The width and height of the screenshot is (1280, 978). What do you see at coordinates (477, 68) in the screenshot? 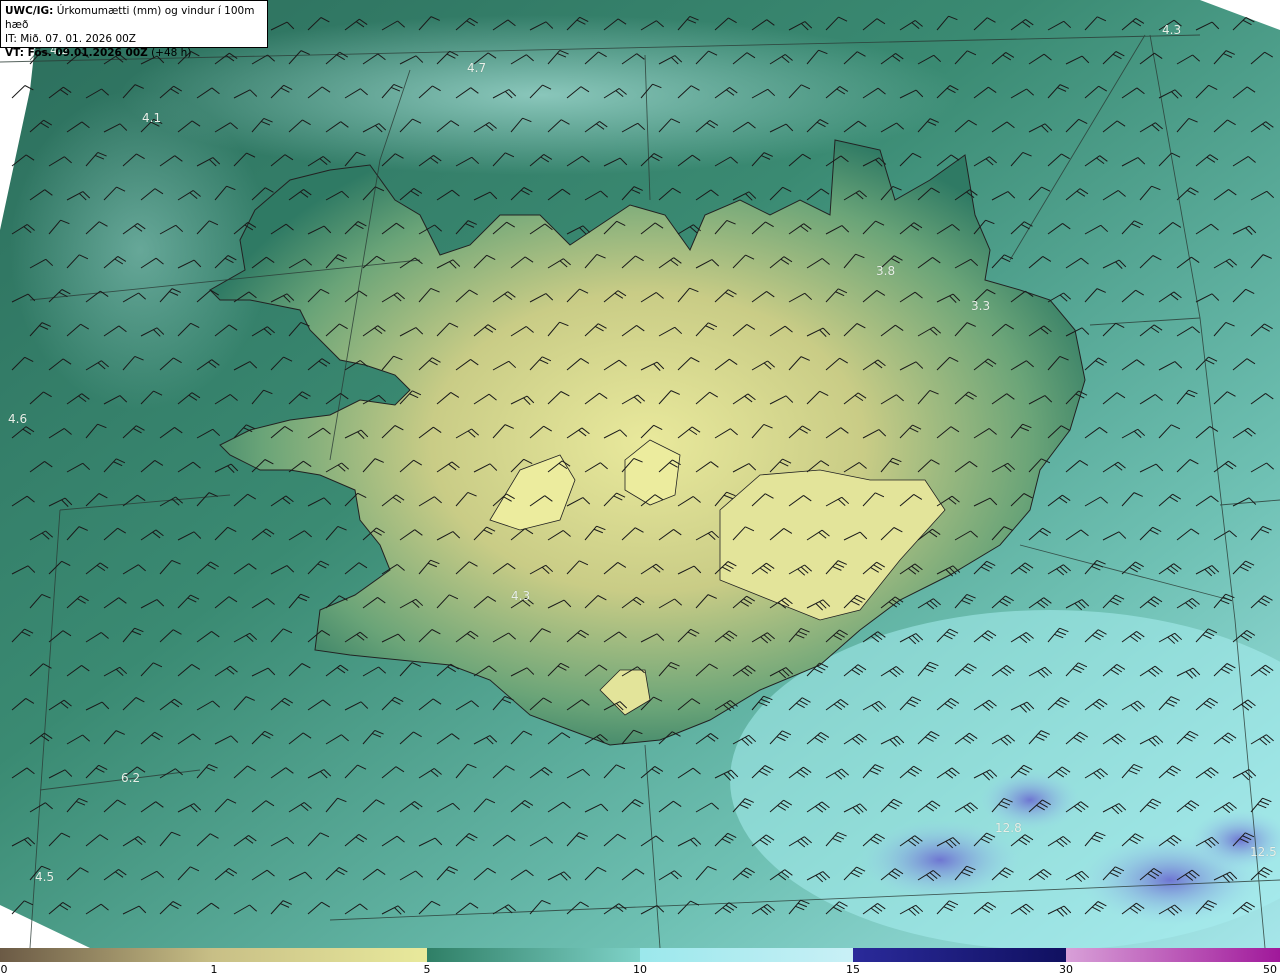
I see `field-value-label: 4.7` at bounding box center [477, 68].